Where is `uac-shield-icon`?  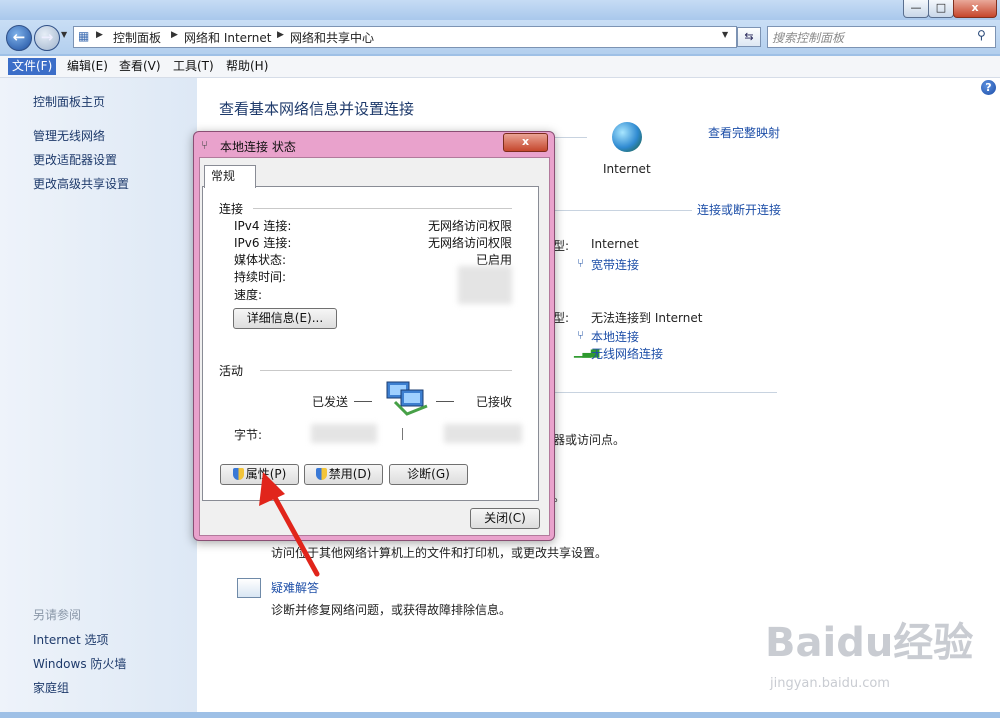 uac-shield-icon is located at coordinates (238, 474).